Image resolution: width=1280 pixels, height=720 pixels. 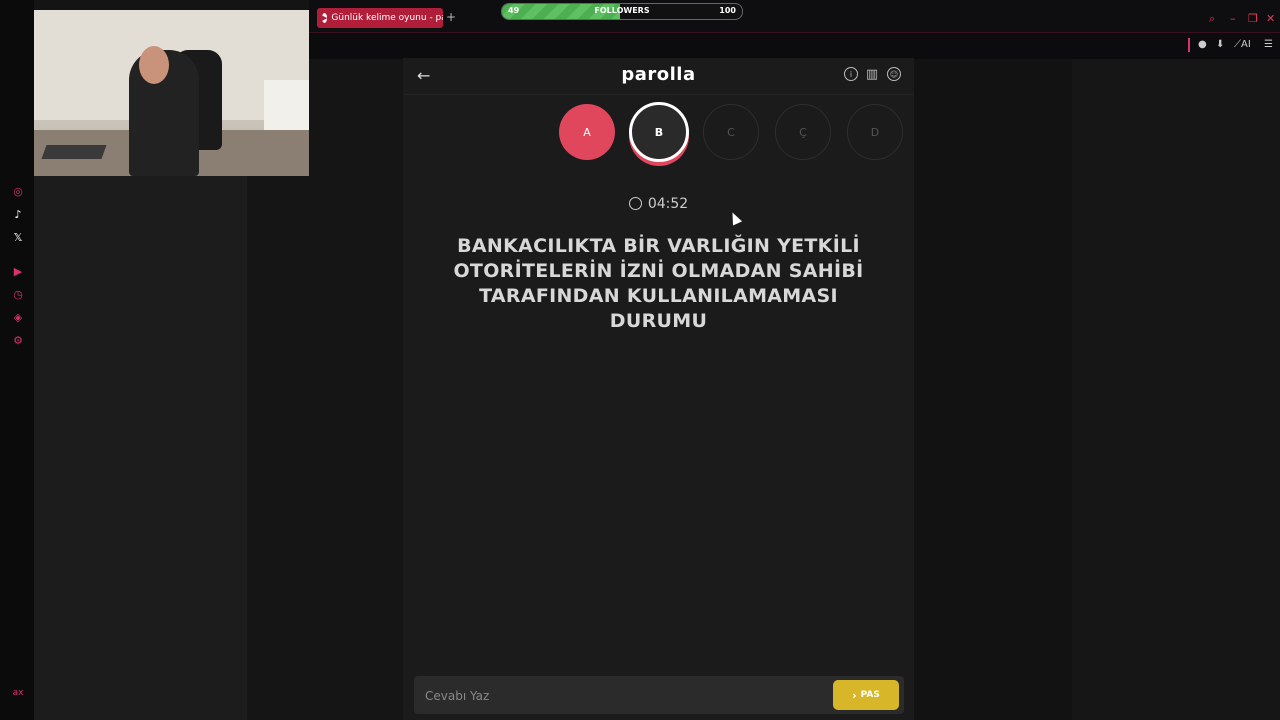 I want to click on new-tab-button: +, so click(x=451, y=17).